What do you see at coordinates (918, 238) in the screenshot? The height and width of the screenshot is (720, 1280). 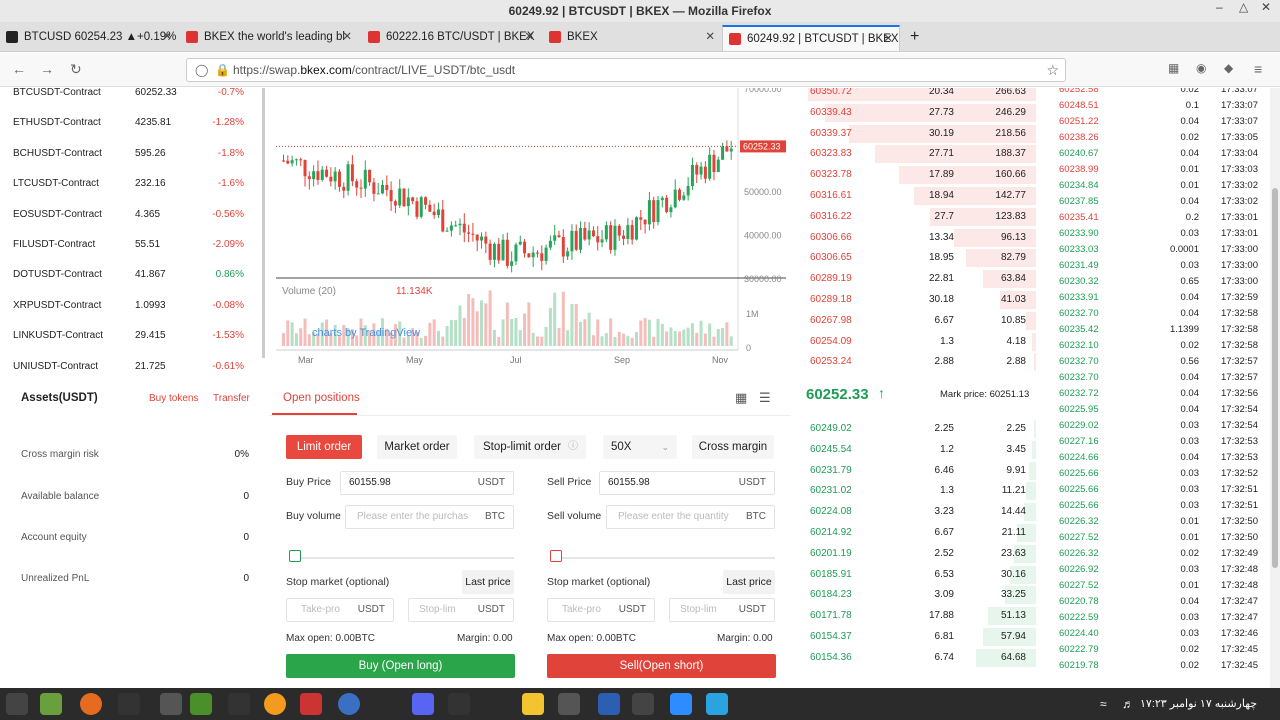 I see `ask-row: 60306.66 13.34 96.13` at bounding box center [918, 238].